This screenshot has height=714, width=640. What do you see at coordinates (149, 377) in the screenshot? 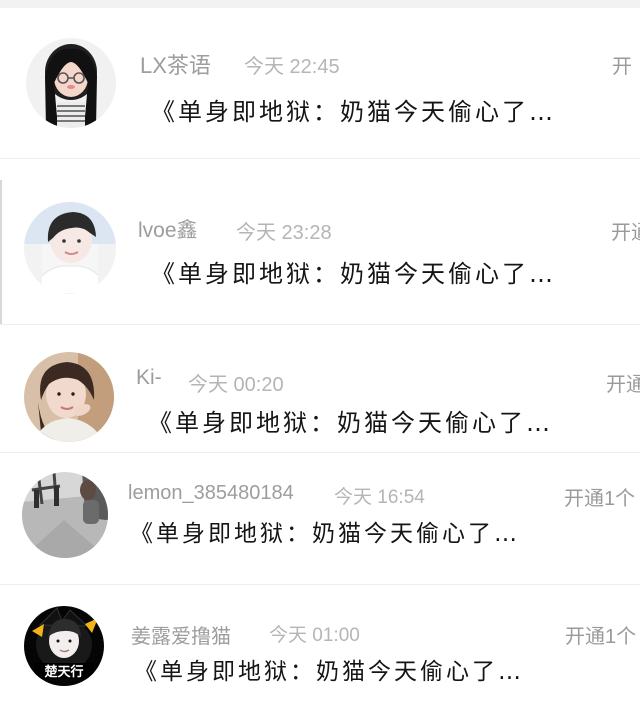
I see `contact-name: Ki-` at bounding box center [149, 377].